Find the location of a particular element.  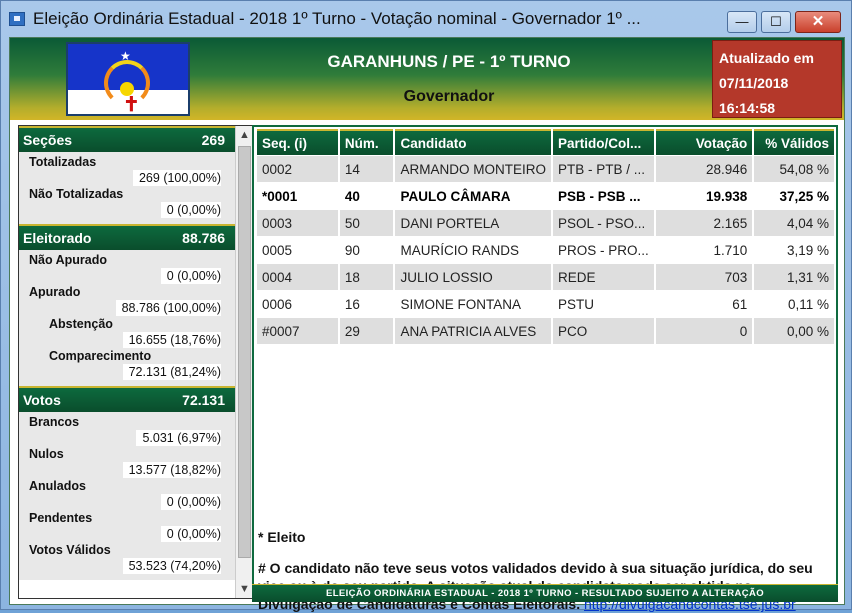

cell-num: 50 is located at coordinates (366, 223).